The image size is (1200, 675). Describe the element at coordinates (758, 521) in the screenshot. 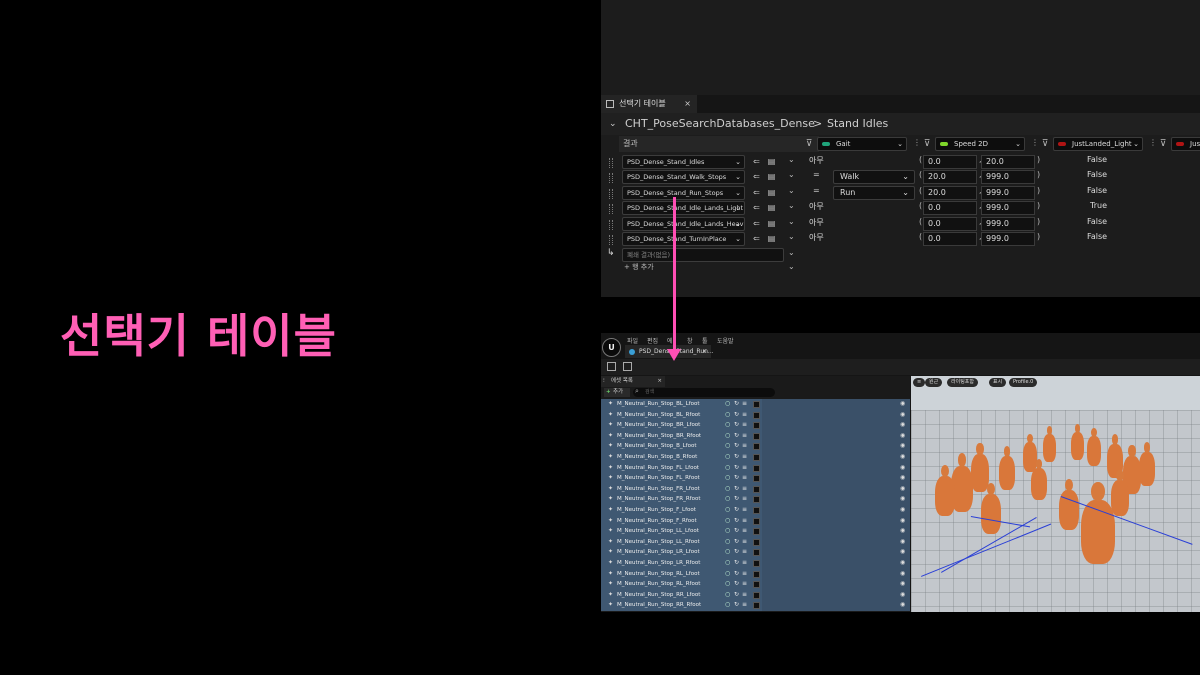

I see `list-item: ✦ M_Neutral_Run_Stop_F_Rfoot ○ ↻ ≡ ◉` at that location.